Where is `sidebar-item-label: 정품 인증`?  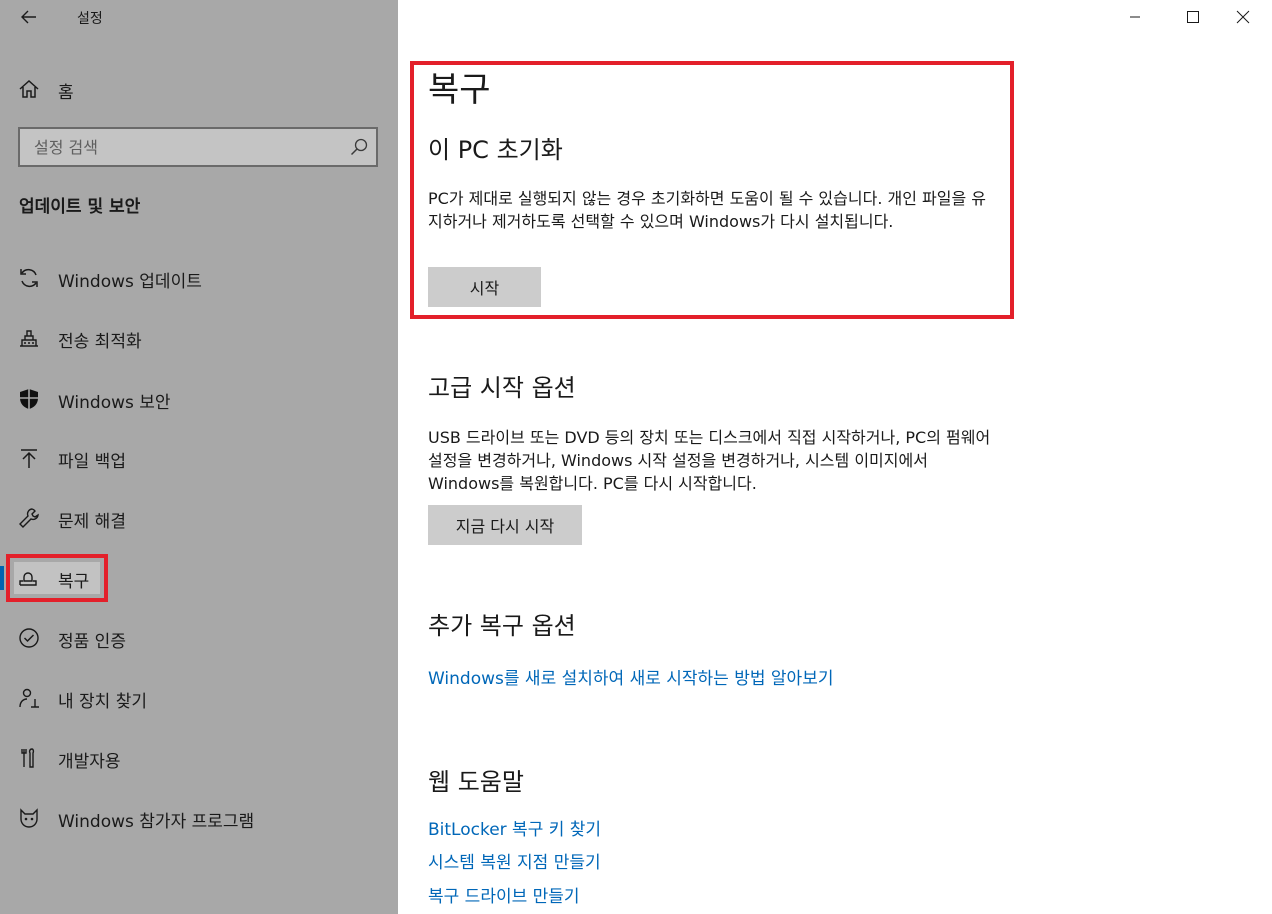 sidebar-item-label: 정품 인증 is located at coordinates (92, 642).